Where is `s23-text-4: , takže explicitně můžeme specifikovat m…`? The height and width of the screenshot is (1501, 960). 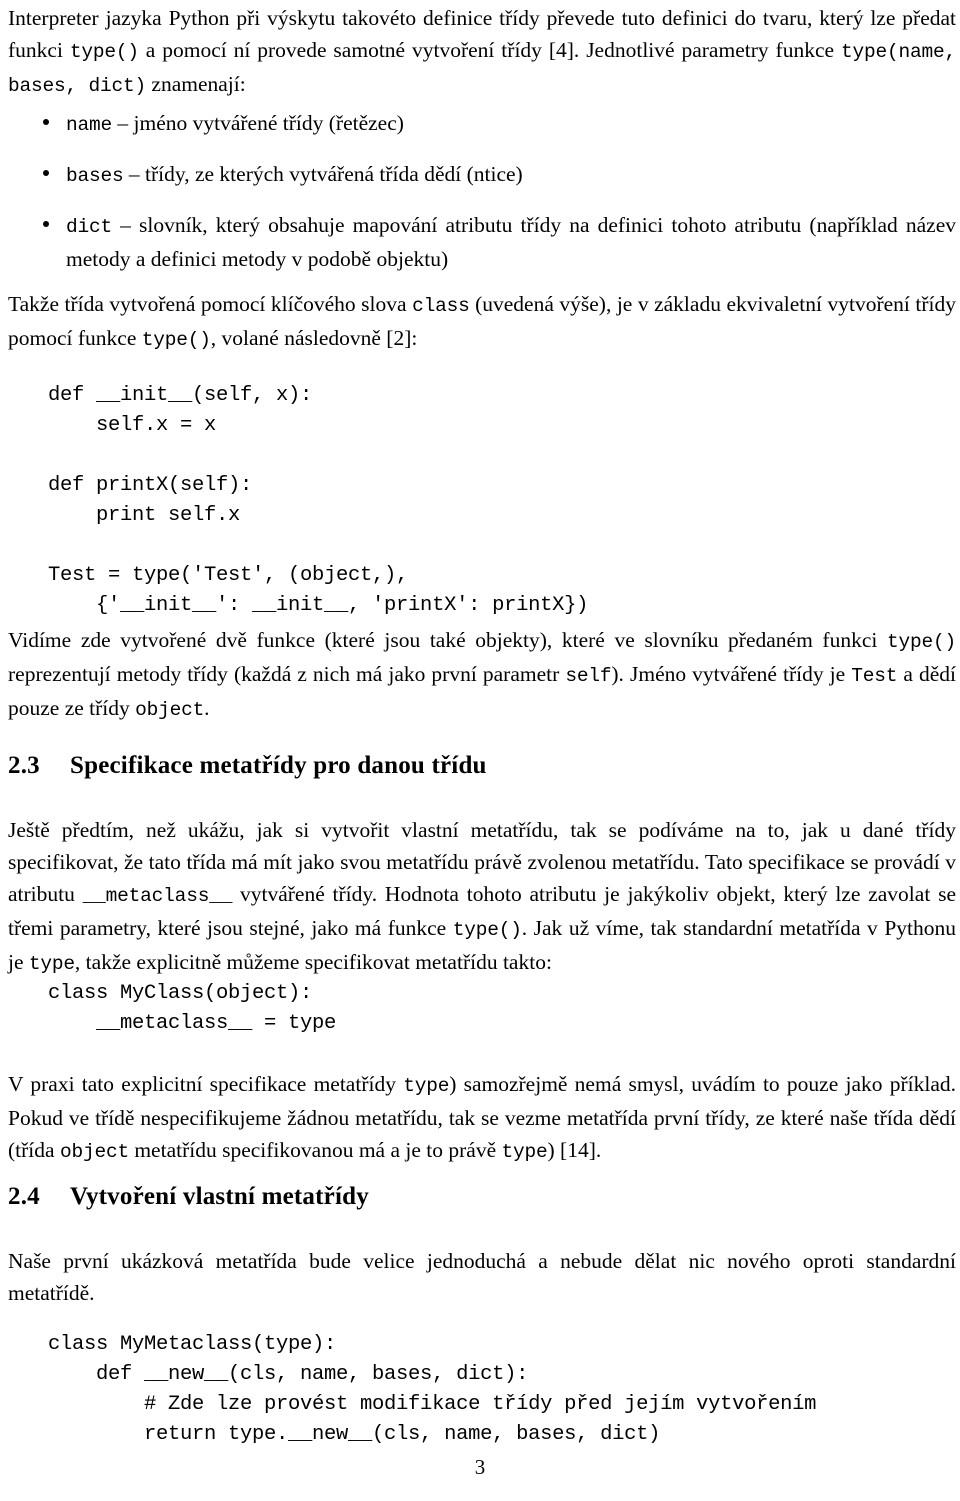 s23-text-4: , takže explicitně můžeme specifikovat m… is located at coordinates (313, 962).